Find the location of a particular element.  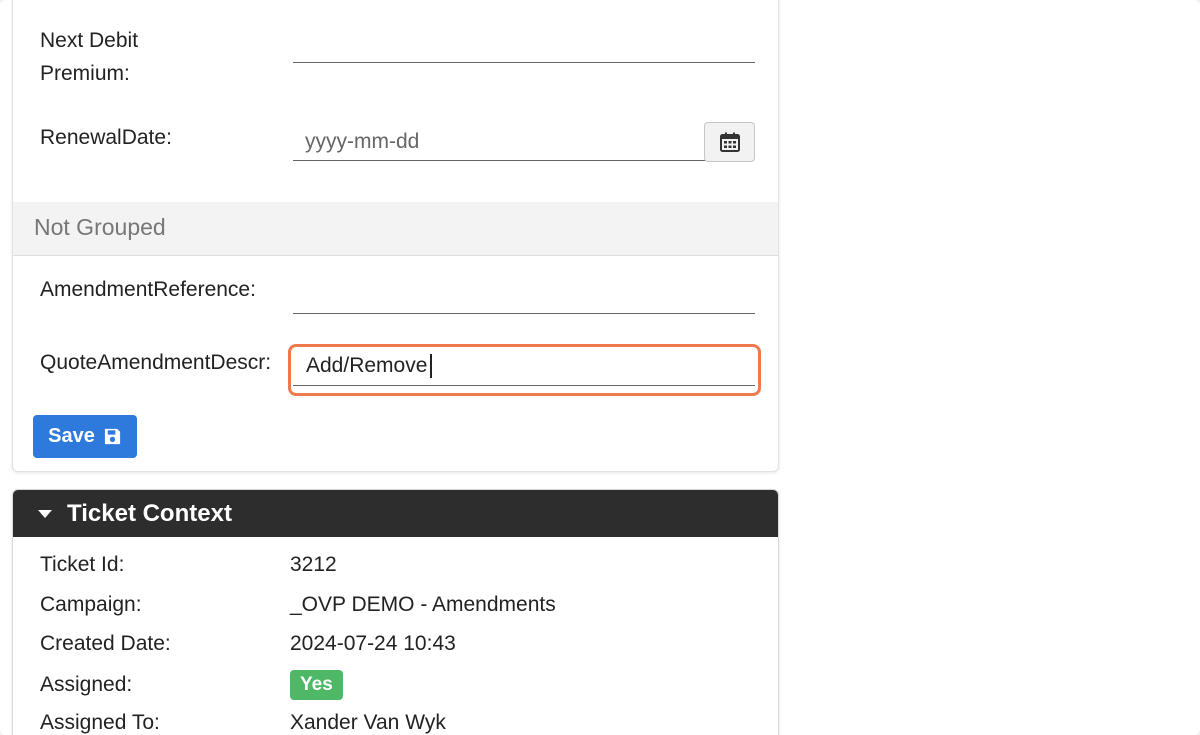

next-debit-label: Next Debit Premium: is located at coordinates (89, 57).